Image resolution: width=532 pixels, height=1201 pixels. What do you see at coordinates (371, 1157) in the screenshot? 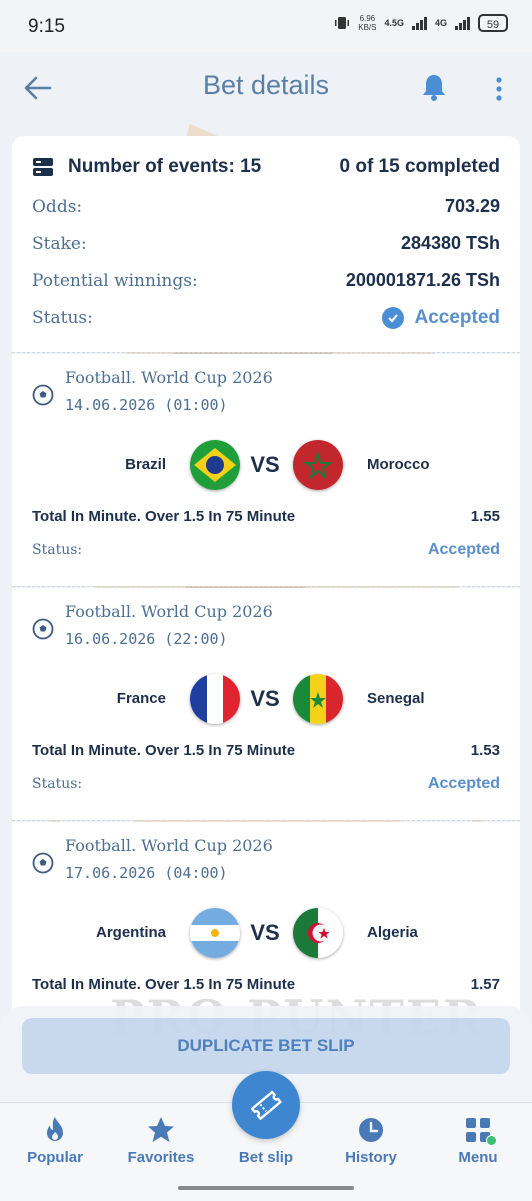
I see `nav-history-label: History` at bounding box center [371, 1157].